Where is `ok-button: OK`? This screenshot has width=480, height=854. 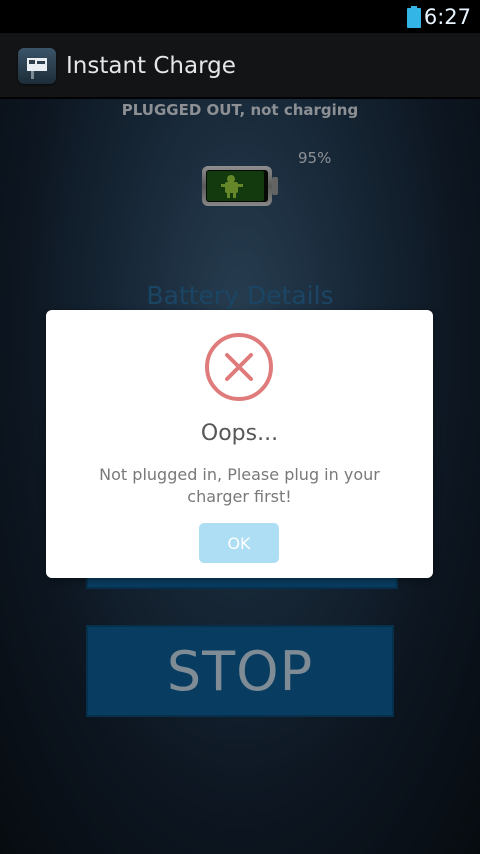 ok-button: OK is located at coordinates (239, 543).